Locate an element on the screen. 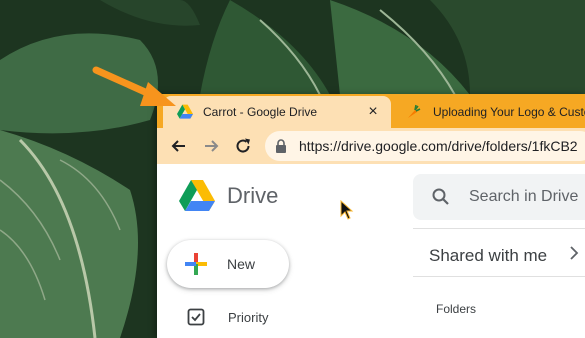  search-icon is located at coordinates (440, 196).